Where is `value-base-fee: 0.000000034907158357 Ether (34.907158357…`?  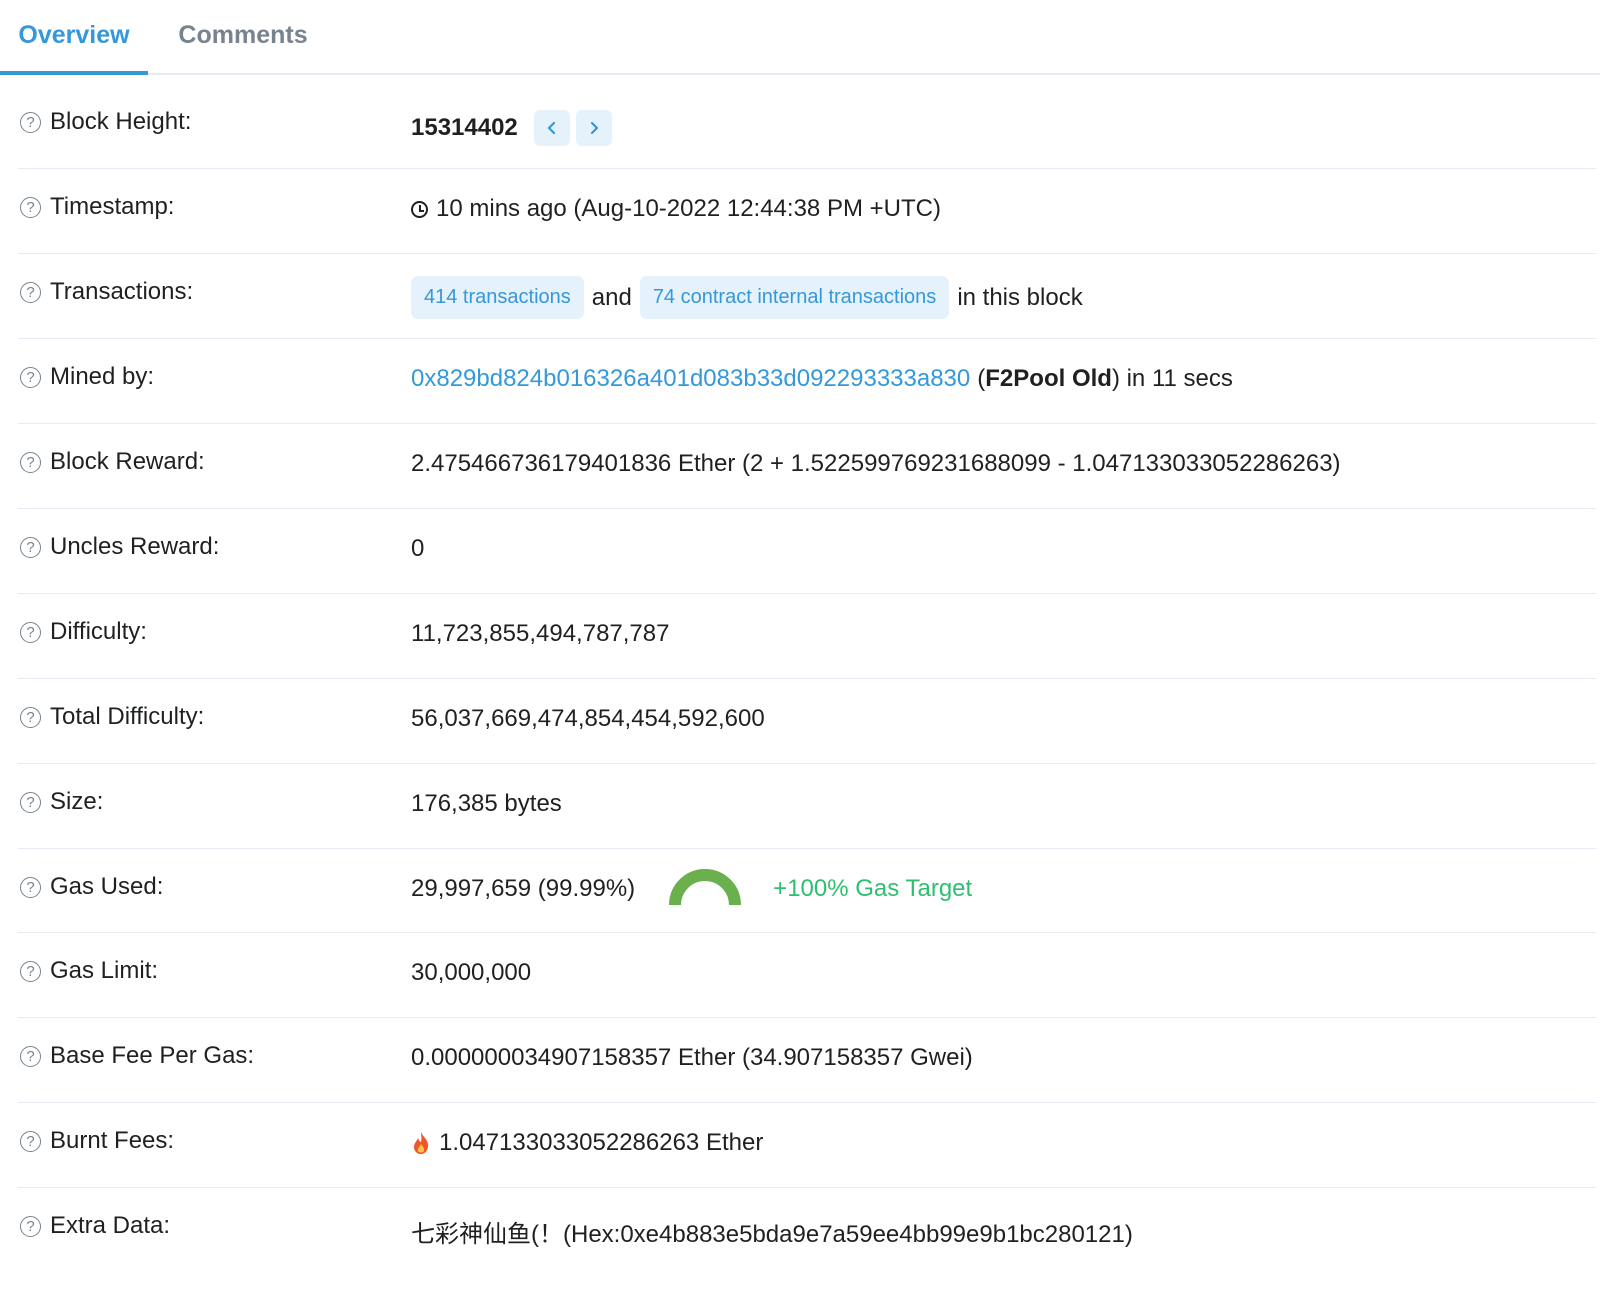 value-base-fee: 0.000000034907158357 Ether (34.907158357… is located at coordinates (692, 1057).